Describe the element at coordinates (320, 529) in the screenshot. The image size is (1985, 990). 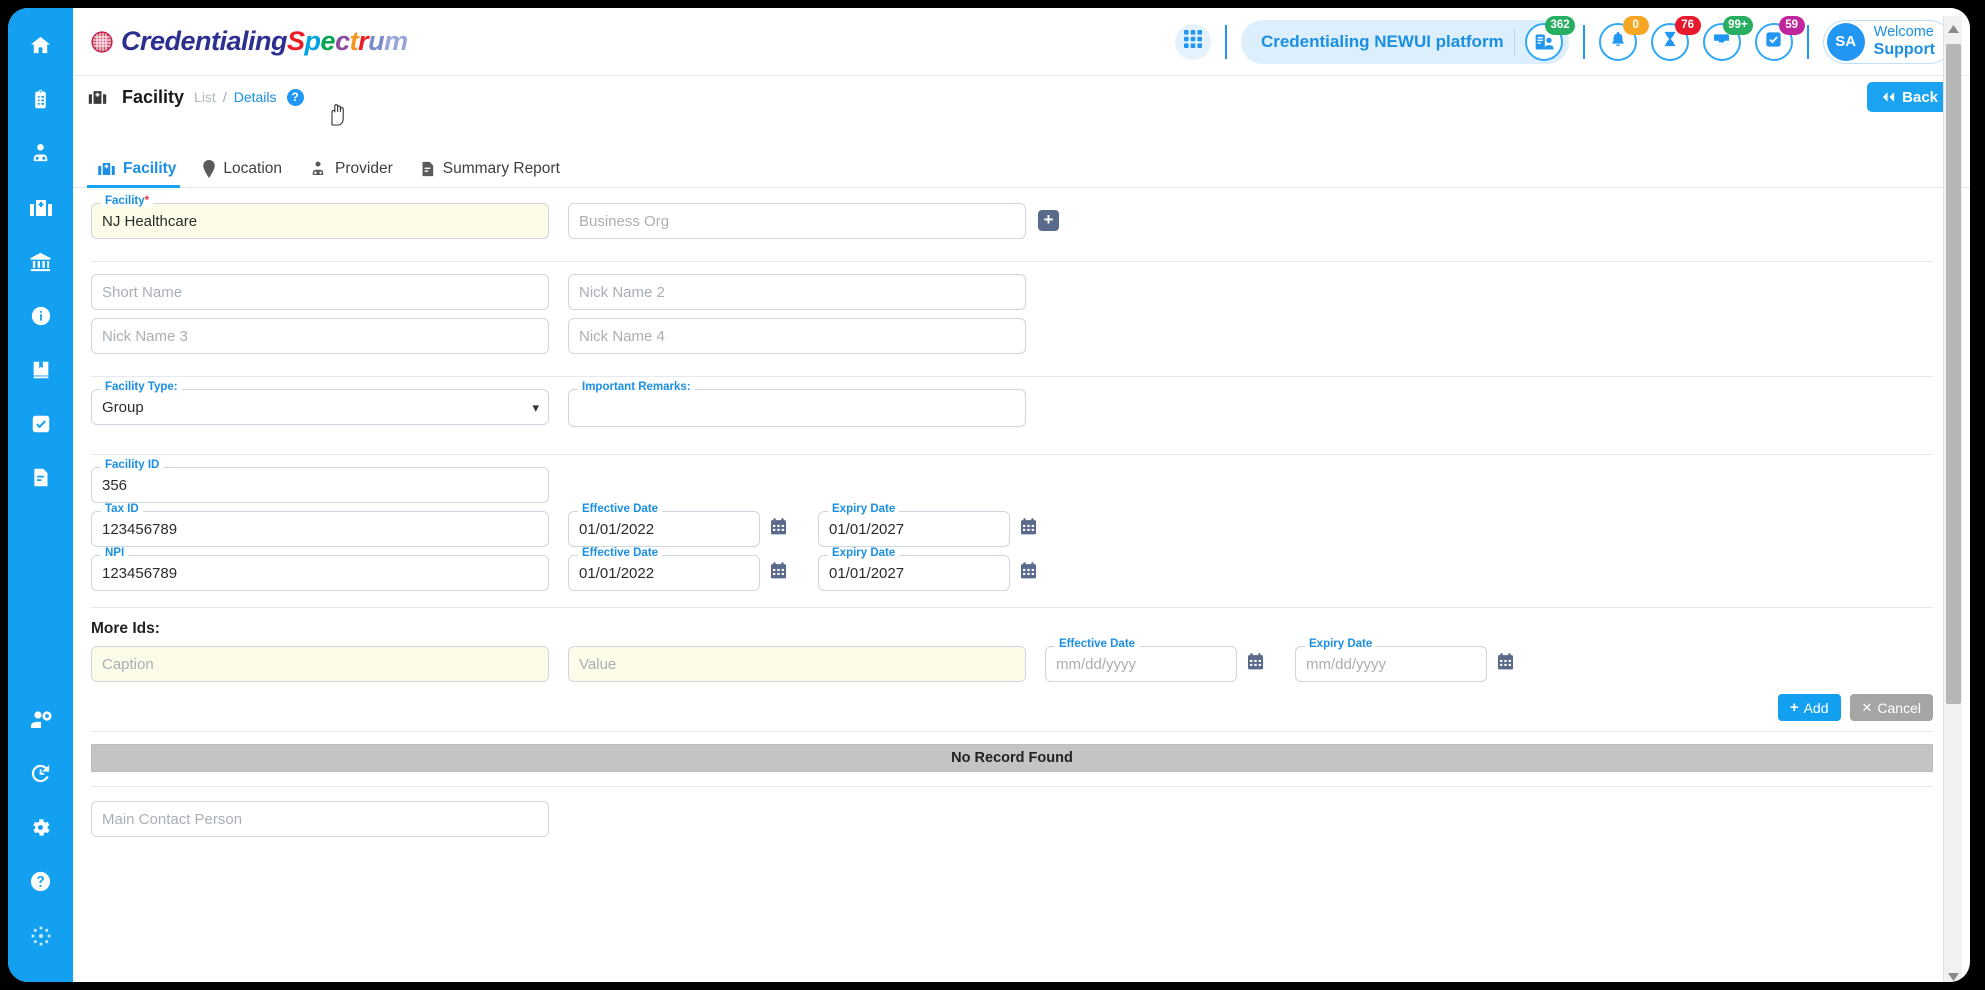
I see `tax-id-input` at that location.